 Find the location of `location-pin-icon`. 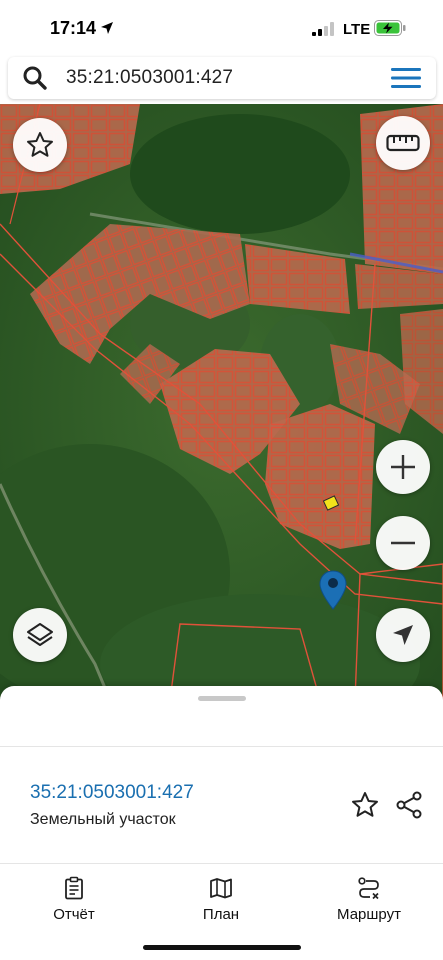

location-pin-icon is located at coordinates (333, 590).